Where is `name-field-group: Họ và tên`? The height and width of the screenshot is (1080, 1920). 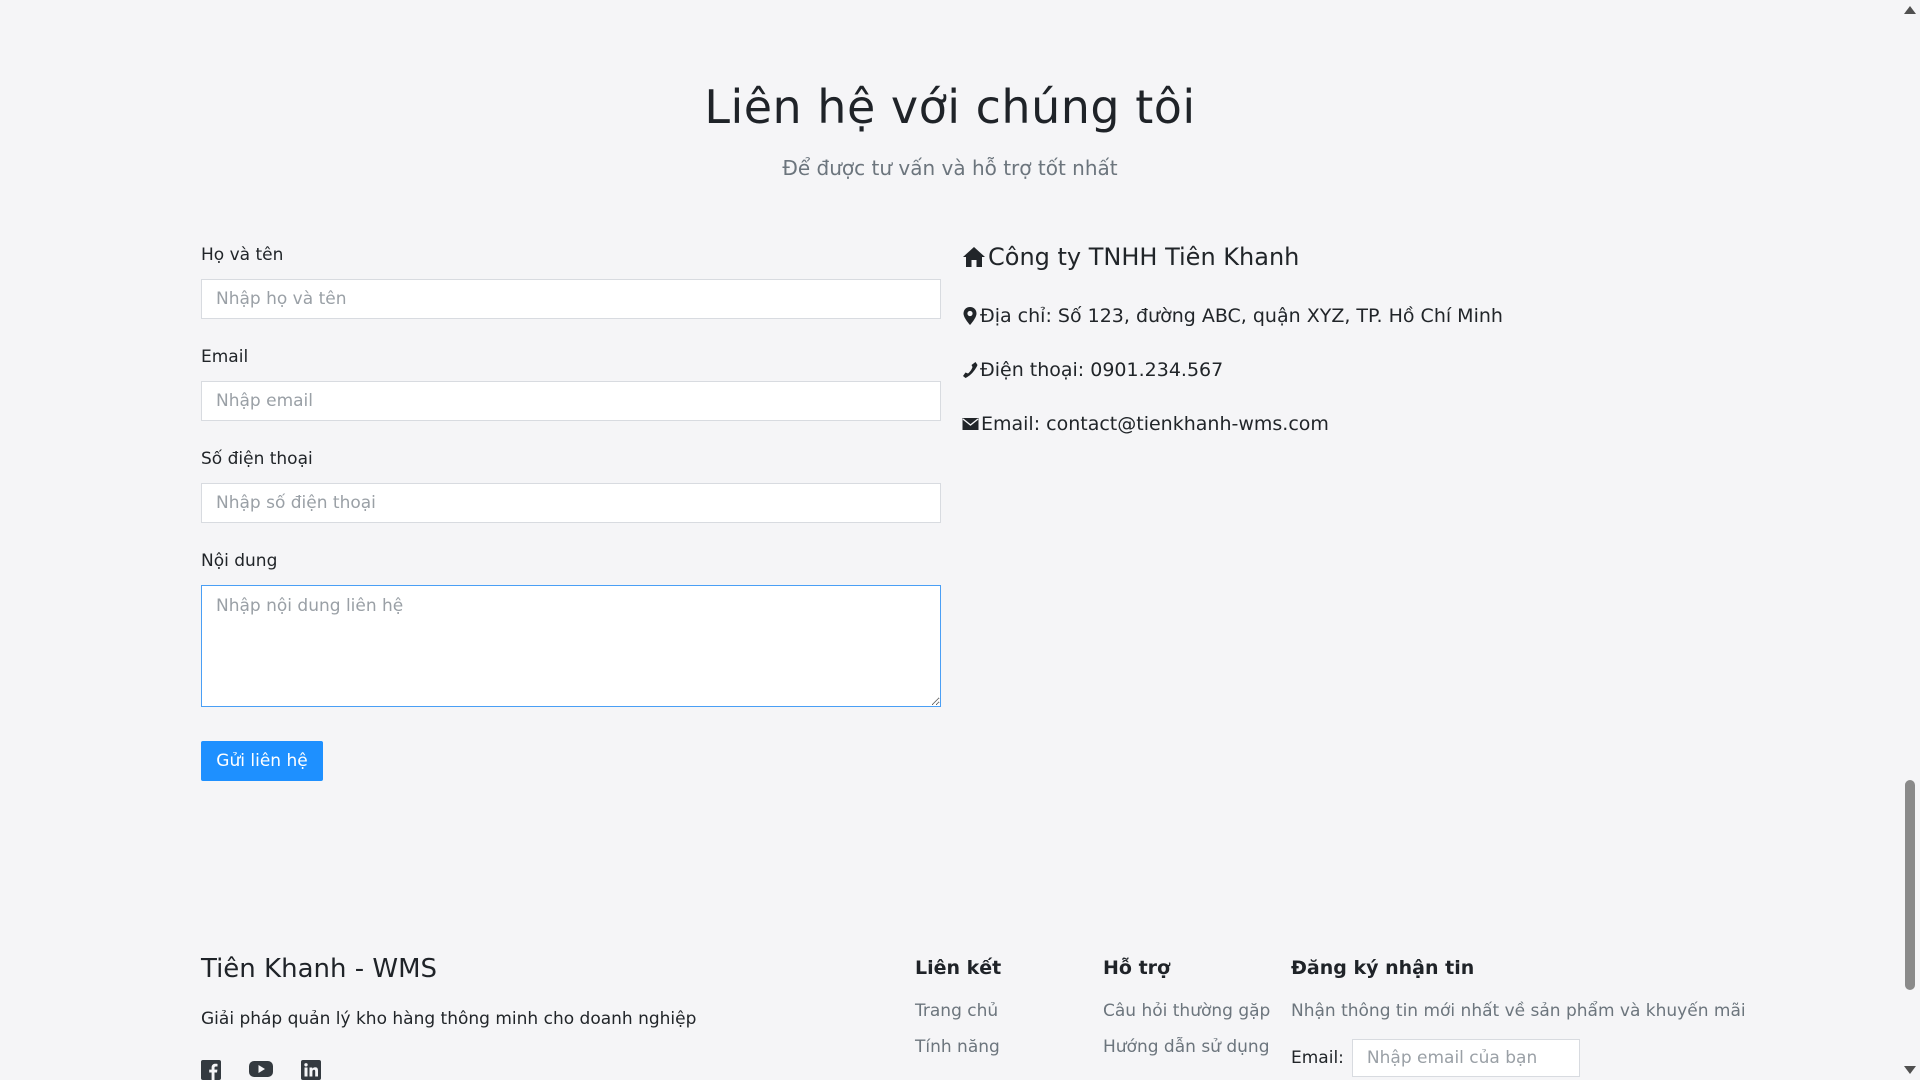 name-field-group: Họ và tên is located at coordinates (571, 282).